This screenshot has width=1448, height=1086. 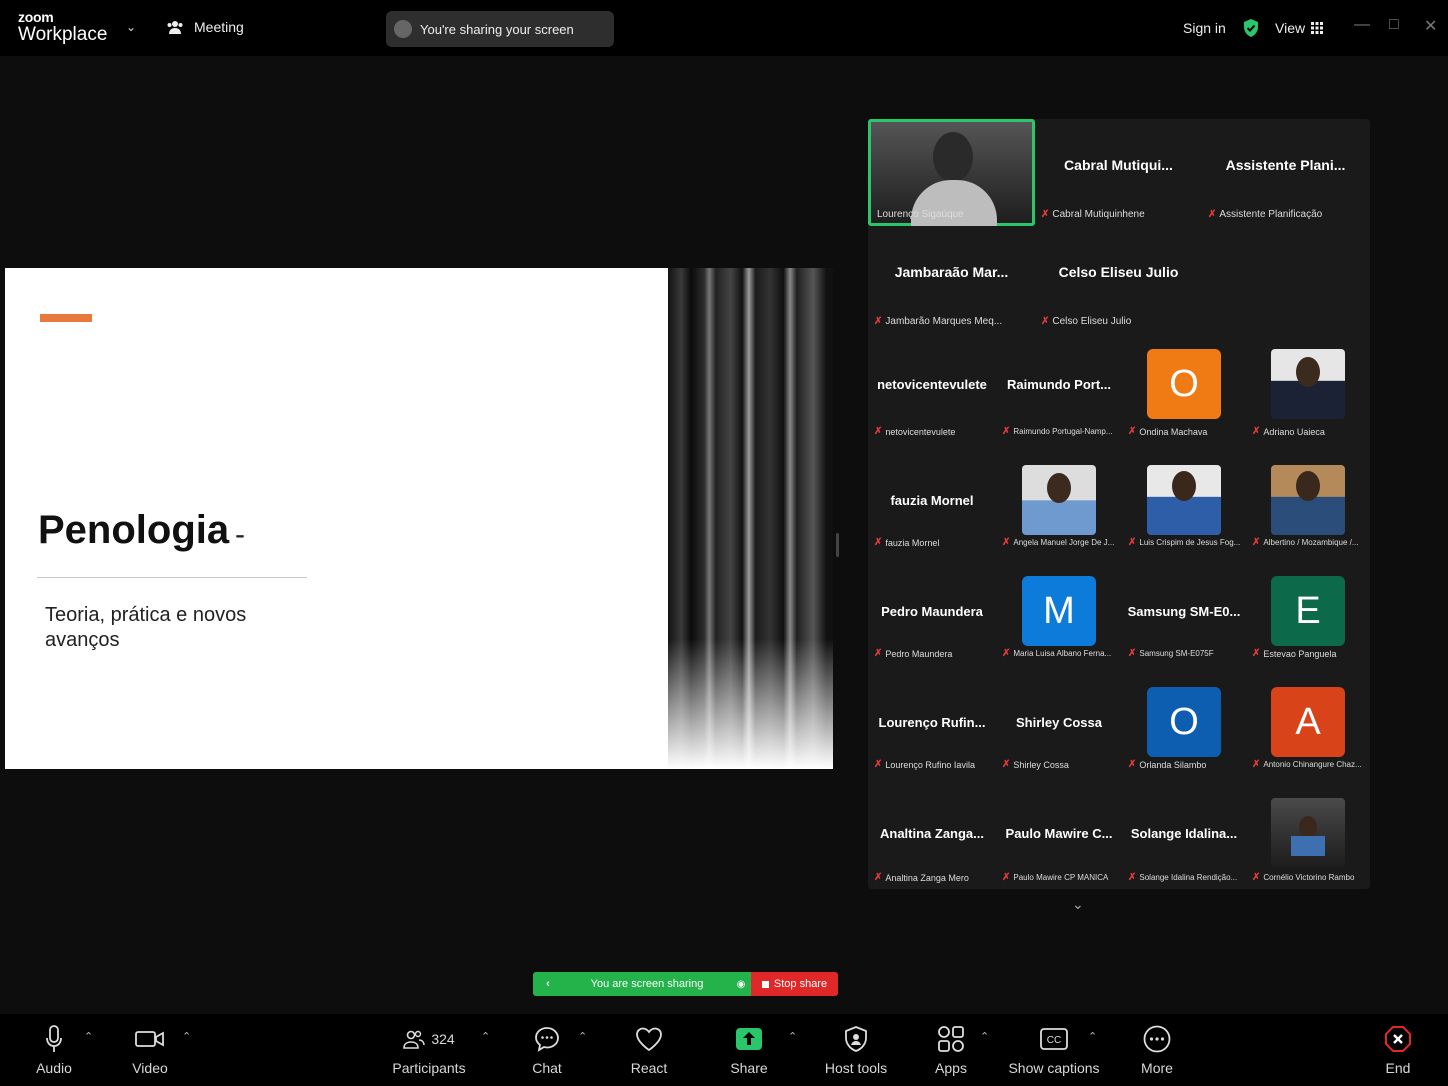 What do you see at coordinates (88, 1036) in the screenshot?
I see `audio-options-chevron-icon: ⌃` at bounding box center [88, 1036].